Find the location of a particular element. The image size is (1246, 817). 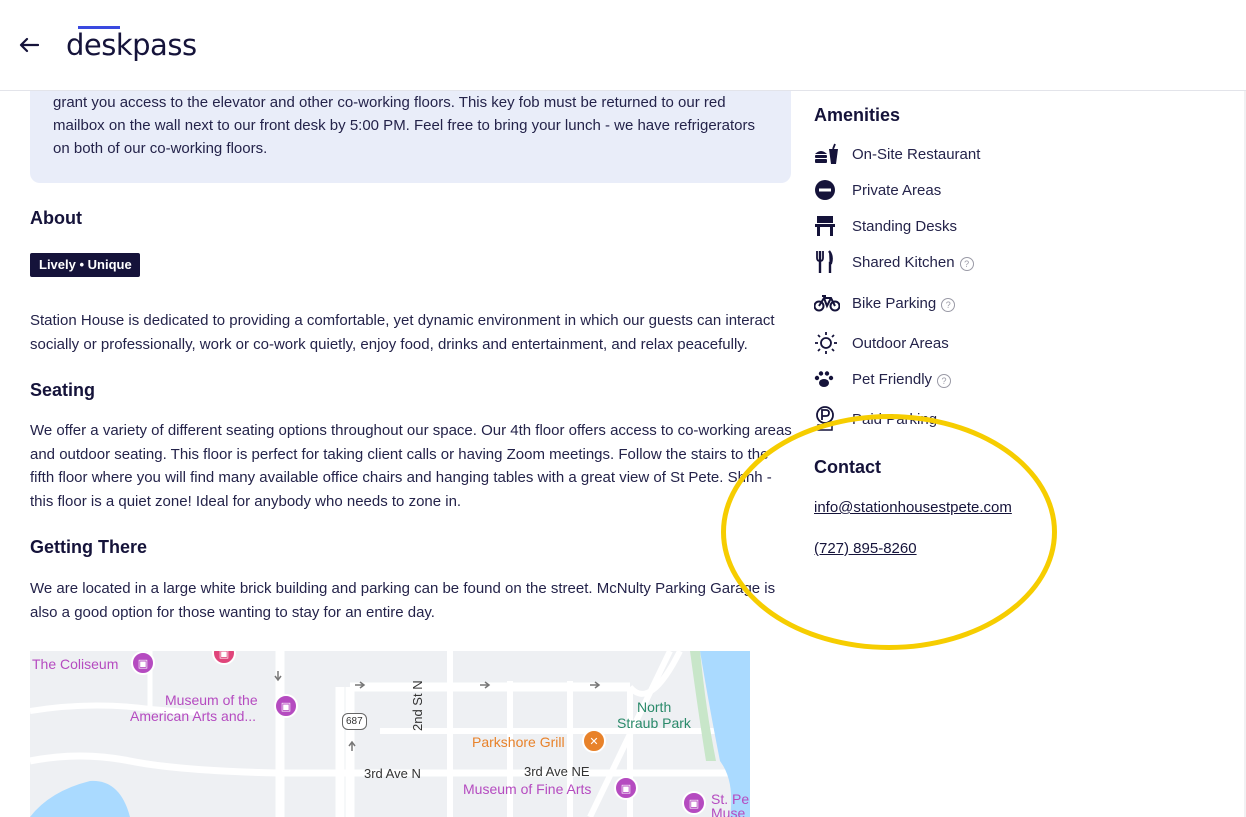

map-label-st-pete: Muse is located at coordinates (728, 811).